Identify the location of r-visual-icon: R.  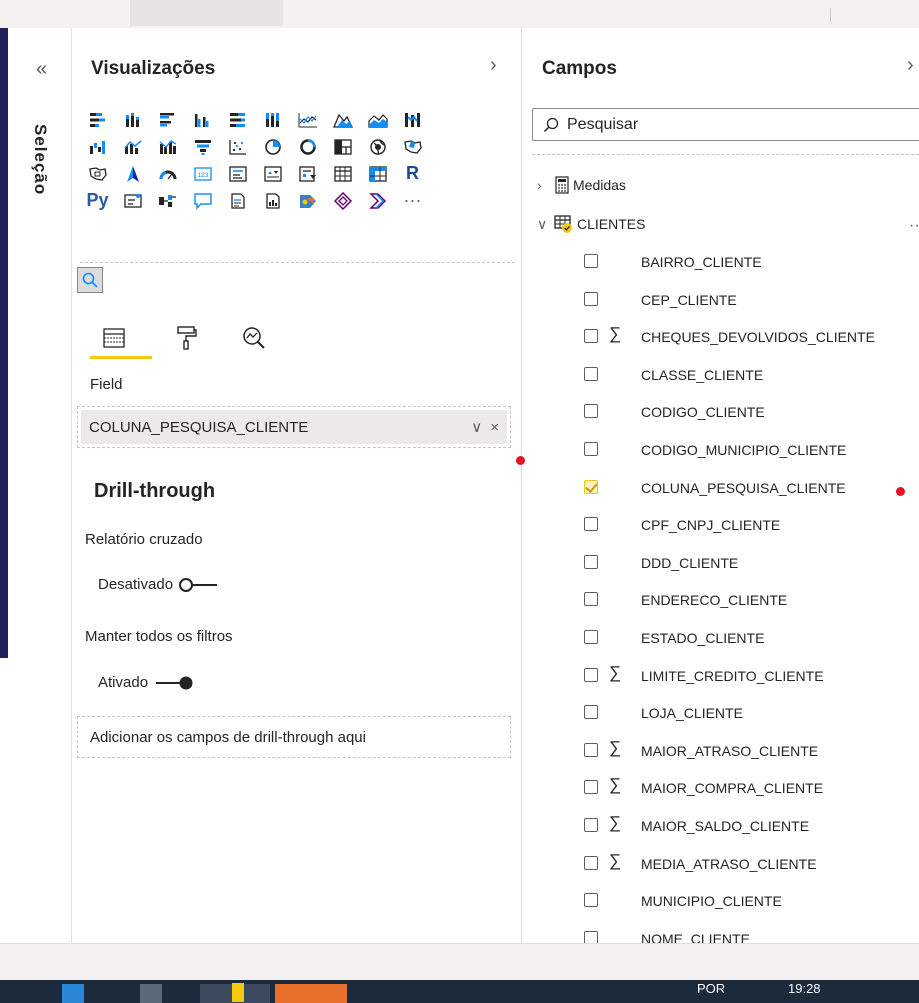
(412, 173).